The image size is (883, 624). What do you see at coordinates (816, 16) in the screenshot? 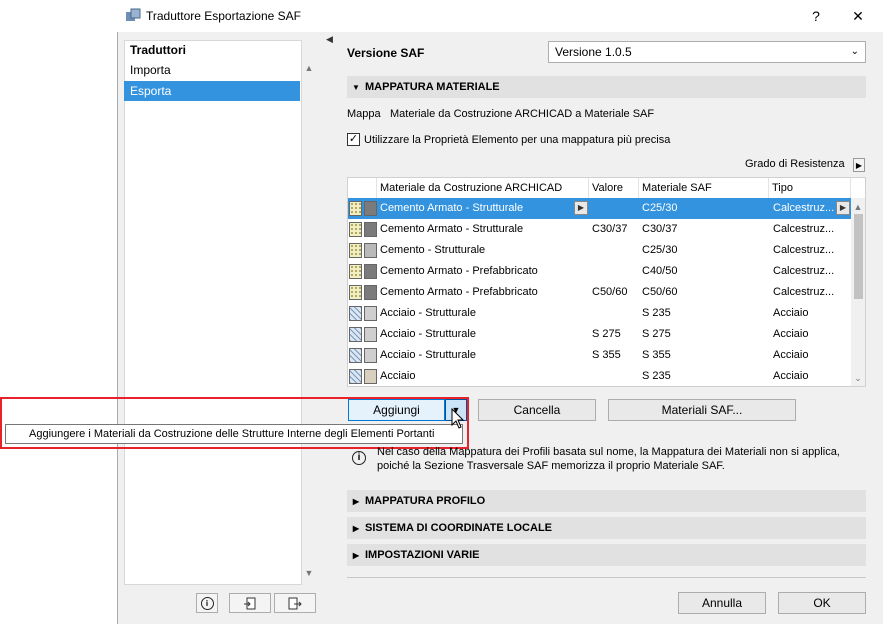
I see `help-button: ?` at bounding box center [816, 16].